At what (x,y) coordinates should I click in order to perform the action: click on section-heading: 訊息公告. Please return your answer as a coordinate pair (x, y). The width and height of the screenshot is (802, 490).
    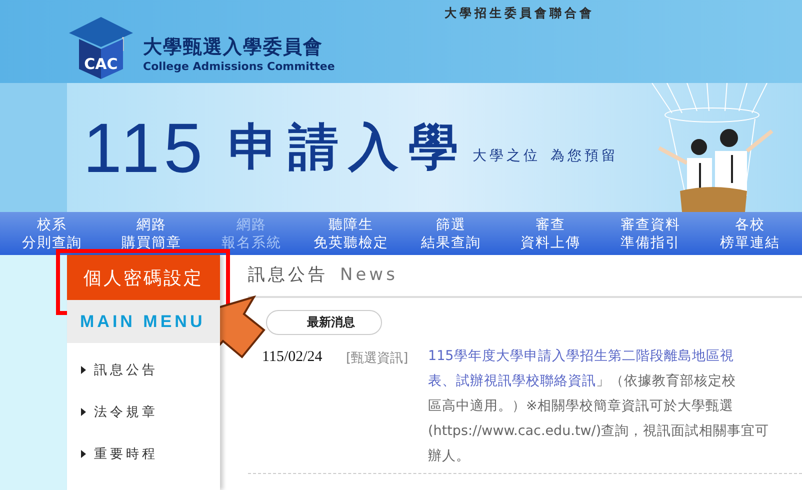
    Looking at the image, I should click on (288, 275).